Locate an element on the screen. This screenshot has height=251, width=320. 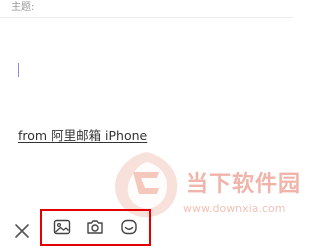
image-icon is located at coordinates (62, 227).